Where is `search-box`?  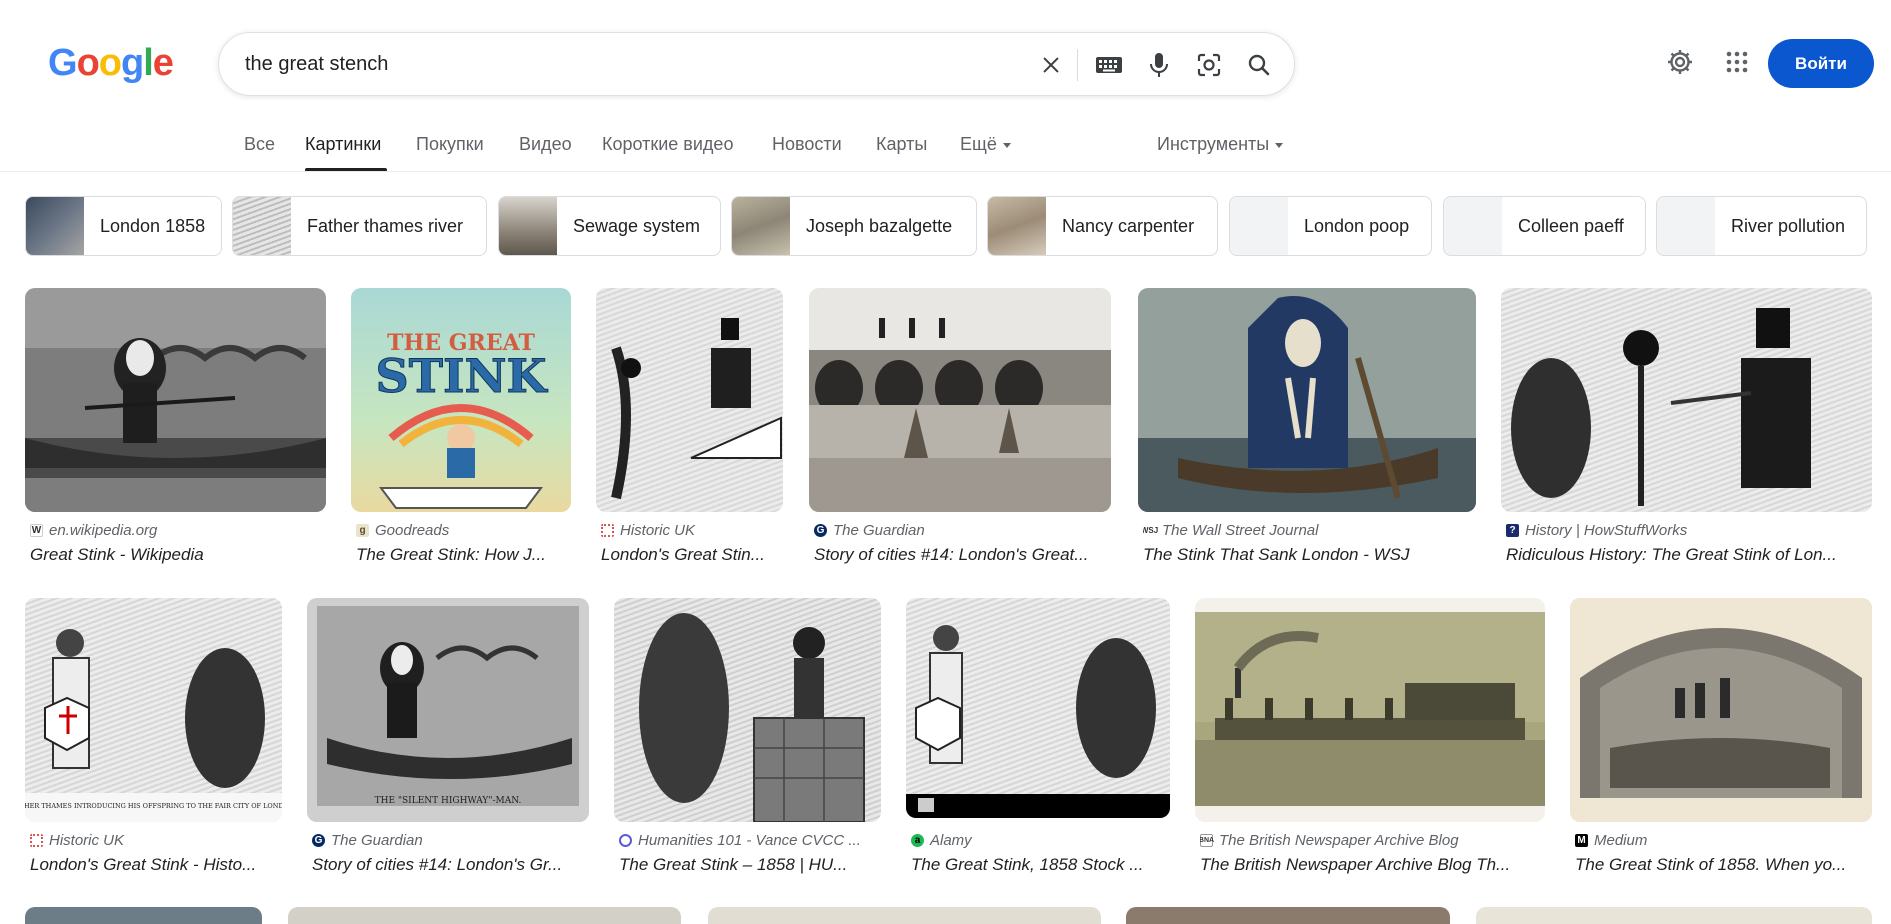 search-box is located at coordinates (756, 64).